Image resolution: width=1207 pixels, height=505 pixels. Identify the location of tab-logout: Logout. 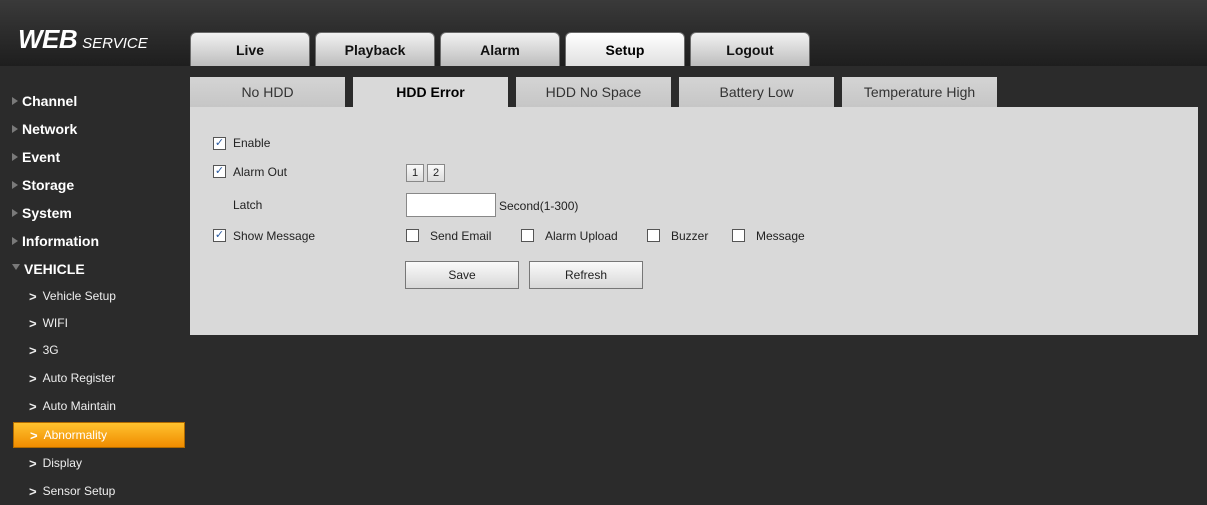
(750, 49).